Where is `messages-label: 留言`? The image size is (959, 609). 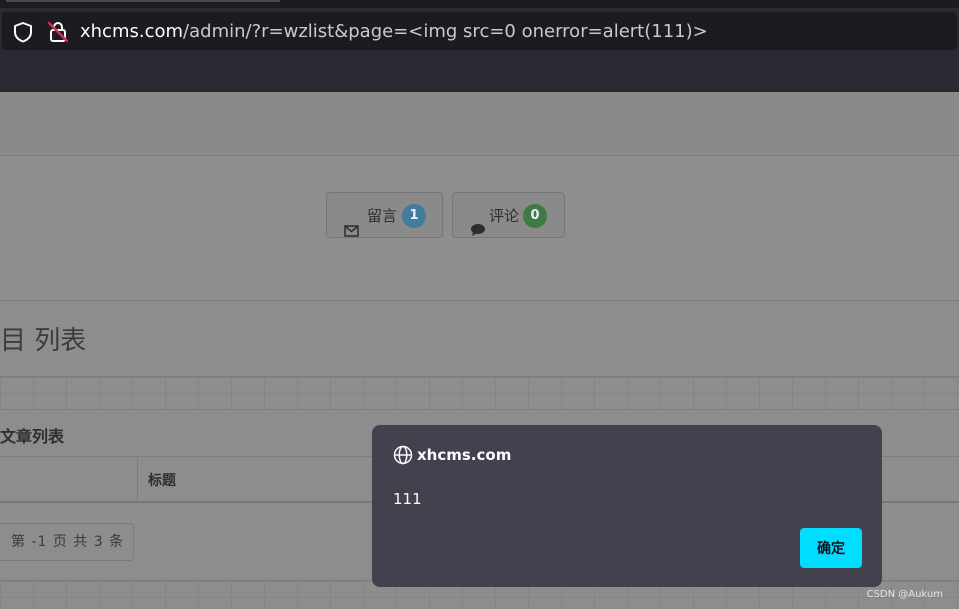 messages-label: 留言 is located at coordinates (382, 216).